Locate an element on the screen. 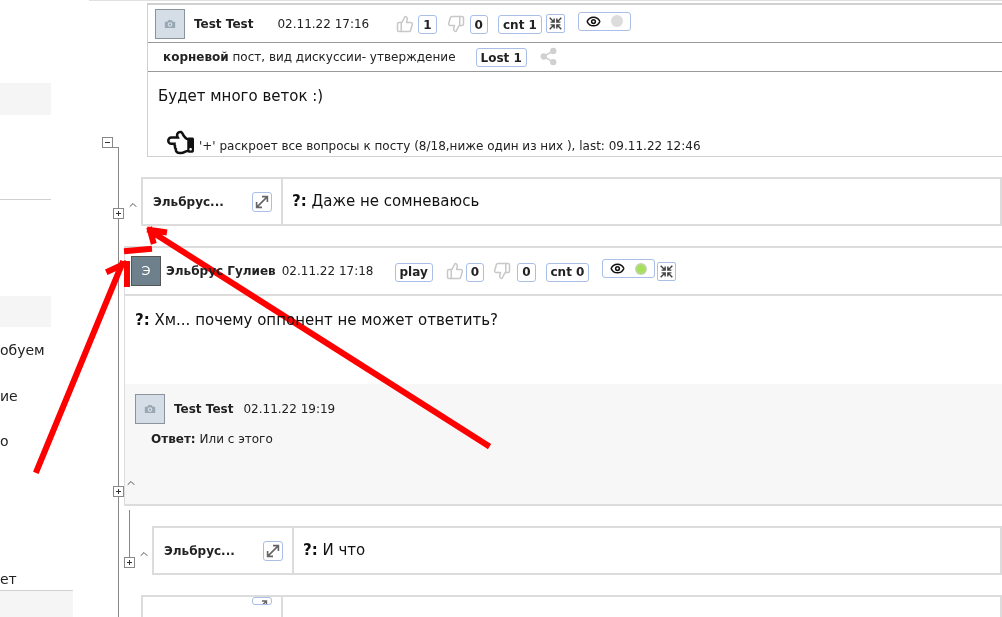 This screenshot has height=617, width=1002. post-body: Будет много веток :) is located at coordinates (241, 96).